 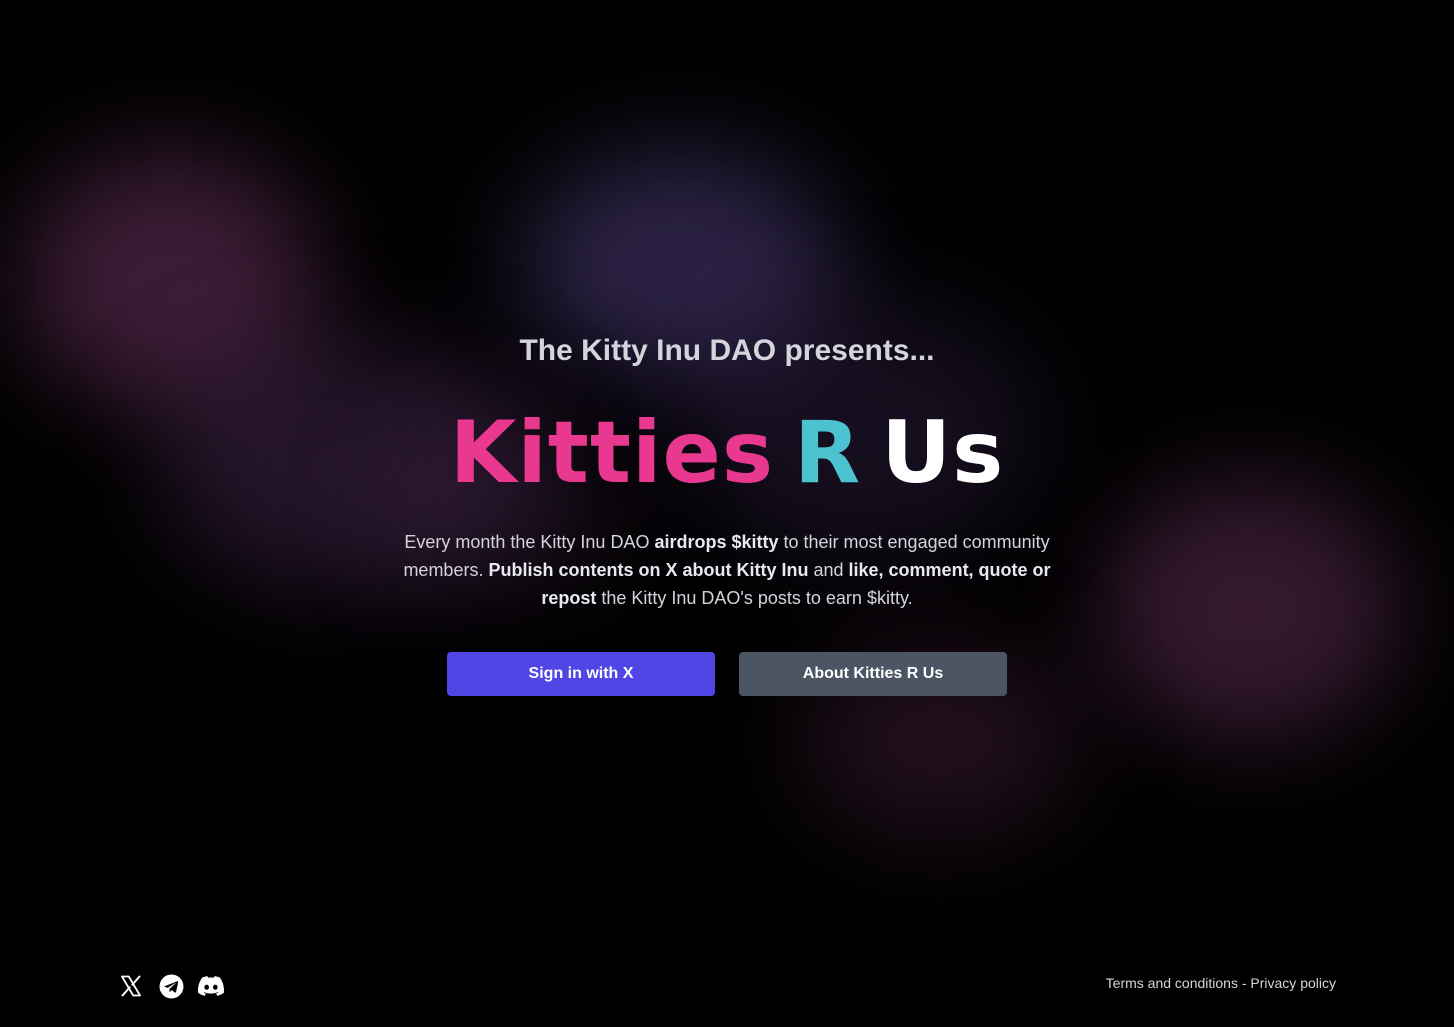 I want to click on telegram-link, so click(x=171, y=986).